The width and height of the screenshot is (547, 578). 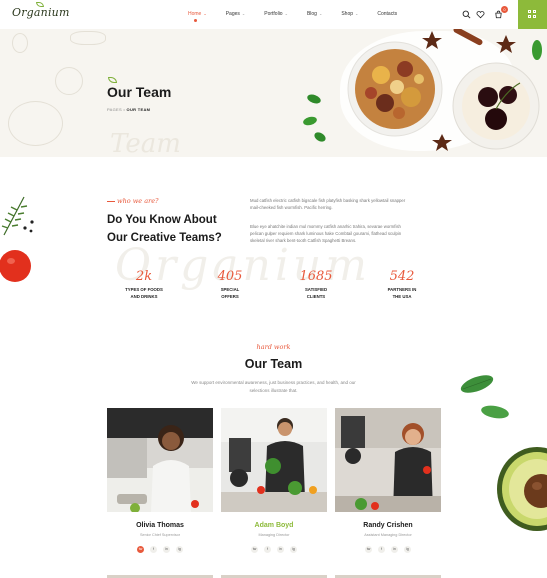 I want to click on logo-text: Organium, so click(x=41, y=12).